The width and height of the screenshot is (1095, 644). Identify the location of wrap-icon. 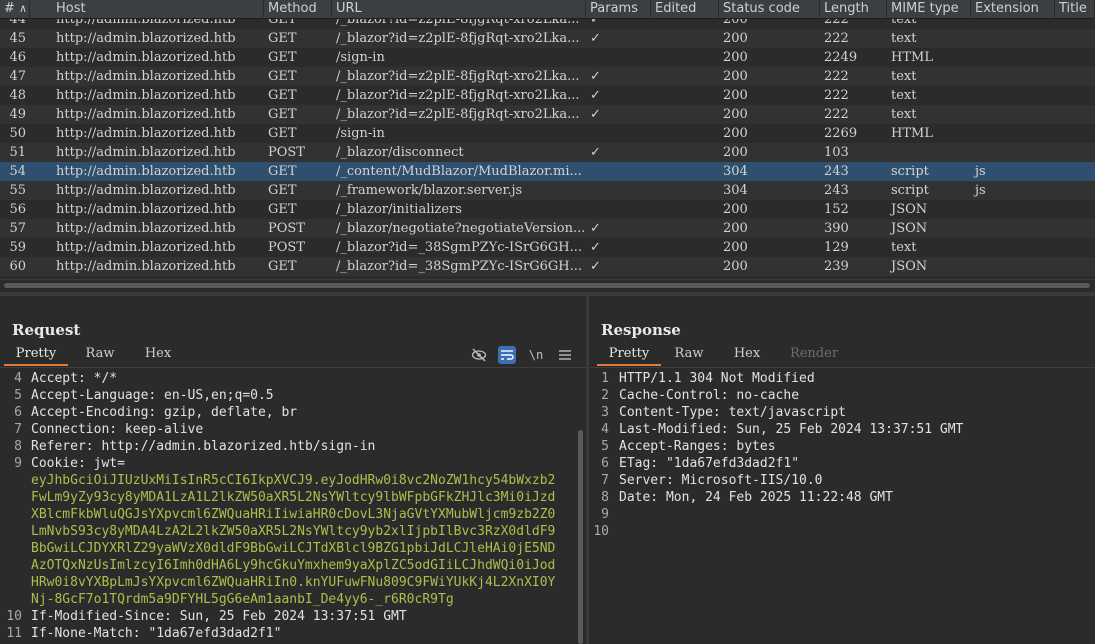
(507, 355).